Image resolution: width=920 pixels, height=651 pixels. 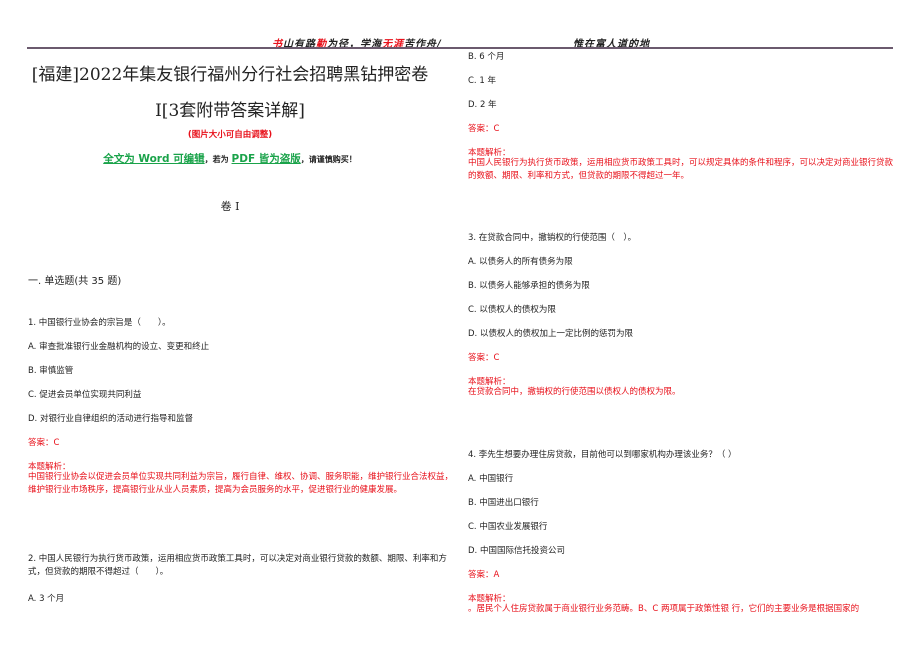 What do you see at coordinates (550, 333) in the screenshot?
I see `question-option: D. 以债权人的债权加上一定比例的惩罚为限` at bounding box center [550, 333].